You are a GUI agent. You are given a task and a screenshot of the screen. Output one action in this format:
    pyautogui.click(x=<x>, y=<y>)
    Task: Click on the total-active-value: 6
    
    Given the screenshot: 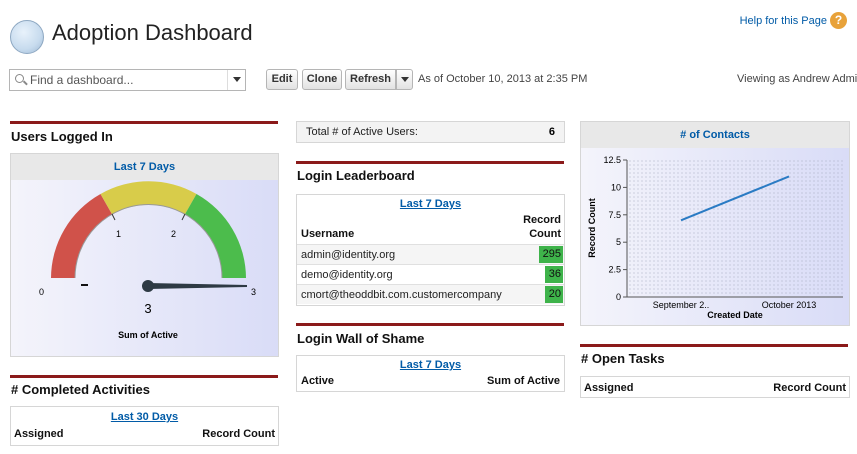 What is the action you would take?
    pyautogui.click(x=551, y=132)
    